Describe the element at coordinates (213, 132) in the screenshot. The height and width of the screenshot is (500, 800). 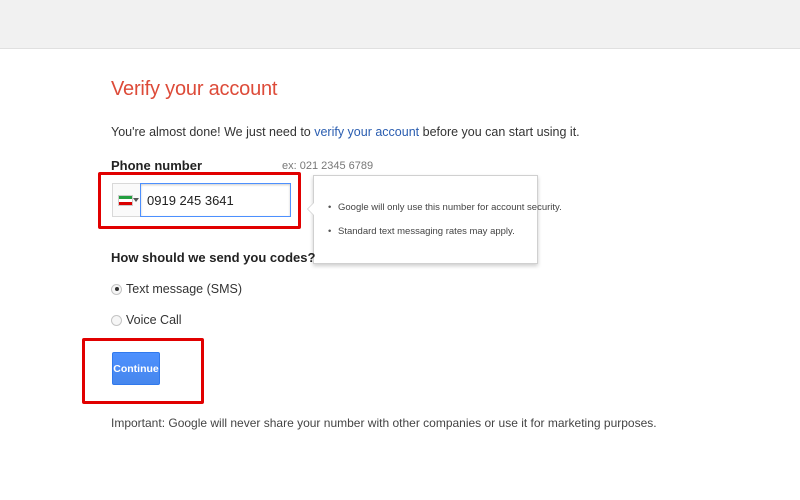
I see `intro-text-before: You're almost done! We just need to` at that location.